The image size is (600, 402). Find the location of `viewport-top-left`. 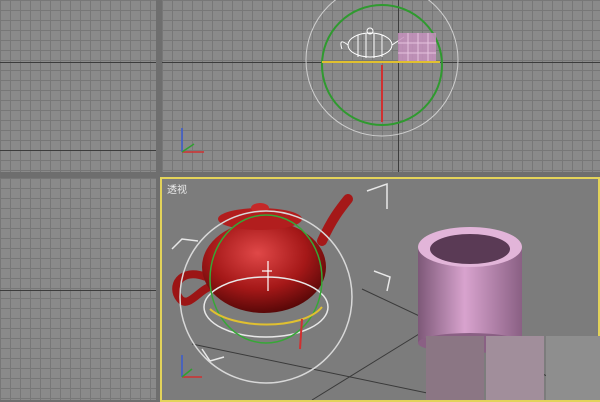

viewport-top-left is located at coordinates (78, 86).